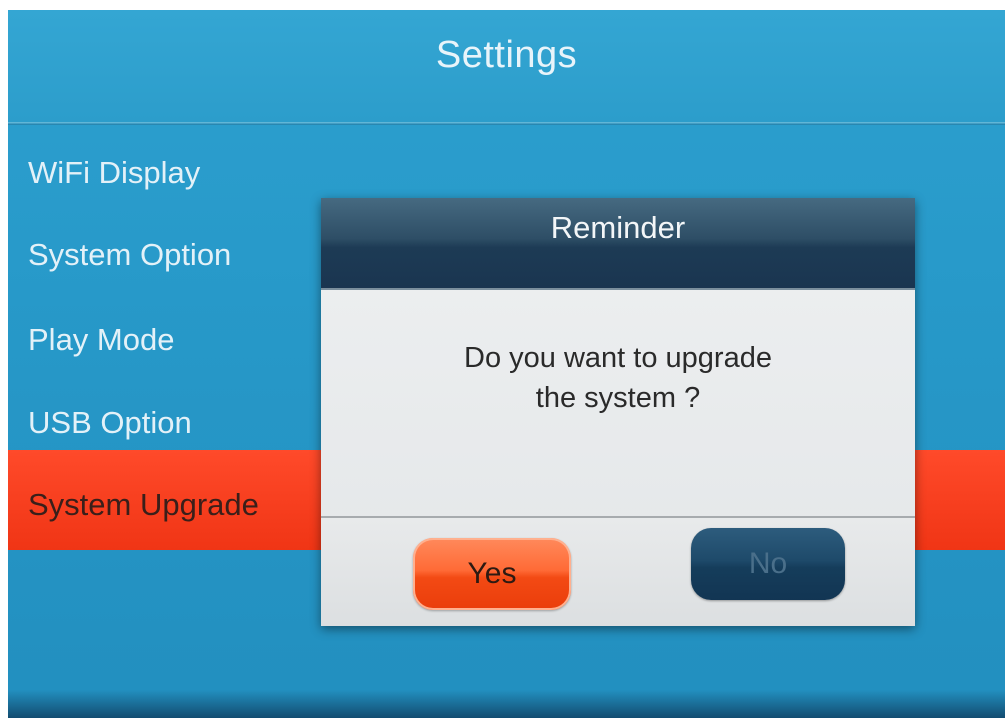 The height and width of the screenshot is (718, 1005). I want to click on menu-item-usb-option: USB Option, so click(110, 423).